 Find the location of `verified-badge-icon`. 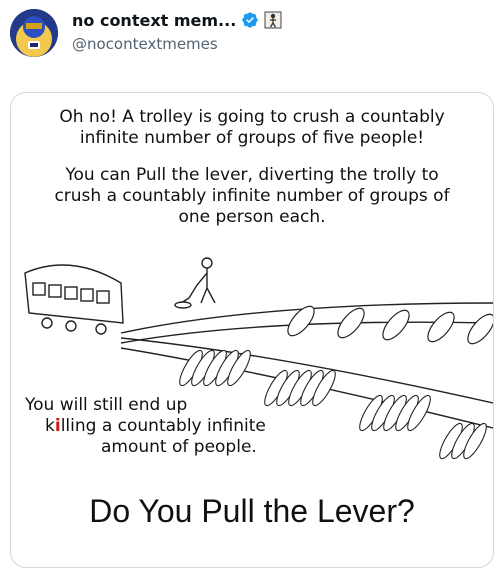

verified-badge-icon is located at coordinates (250, 20).